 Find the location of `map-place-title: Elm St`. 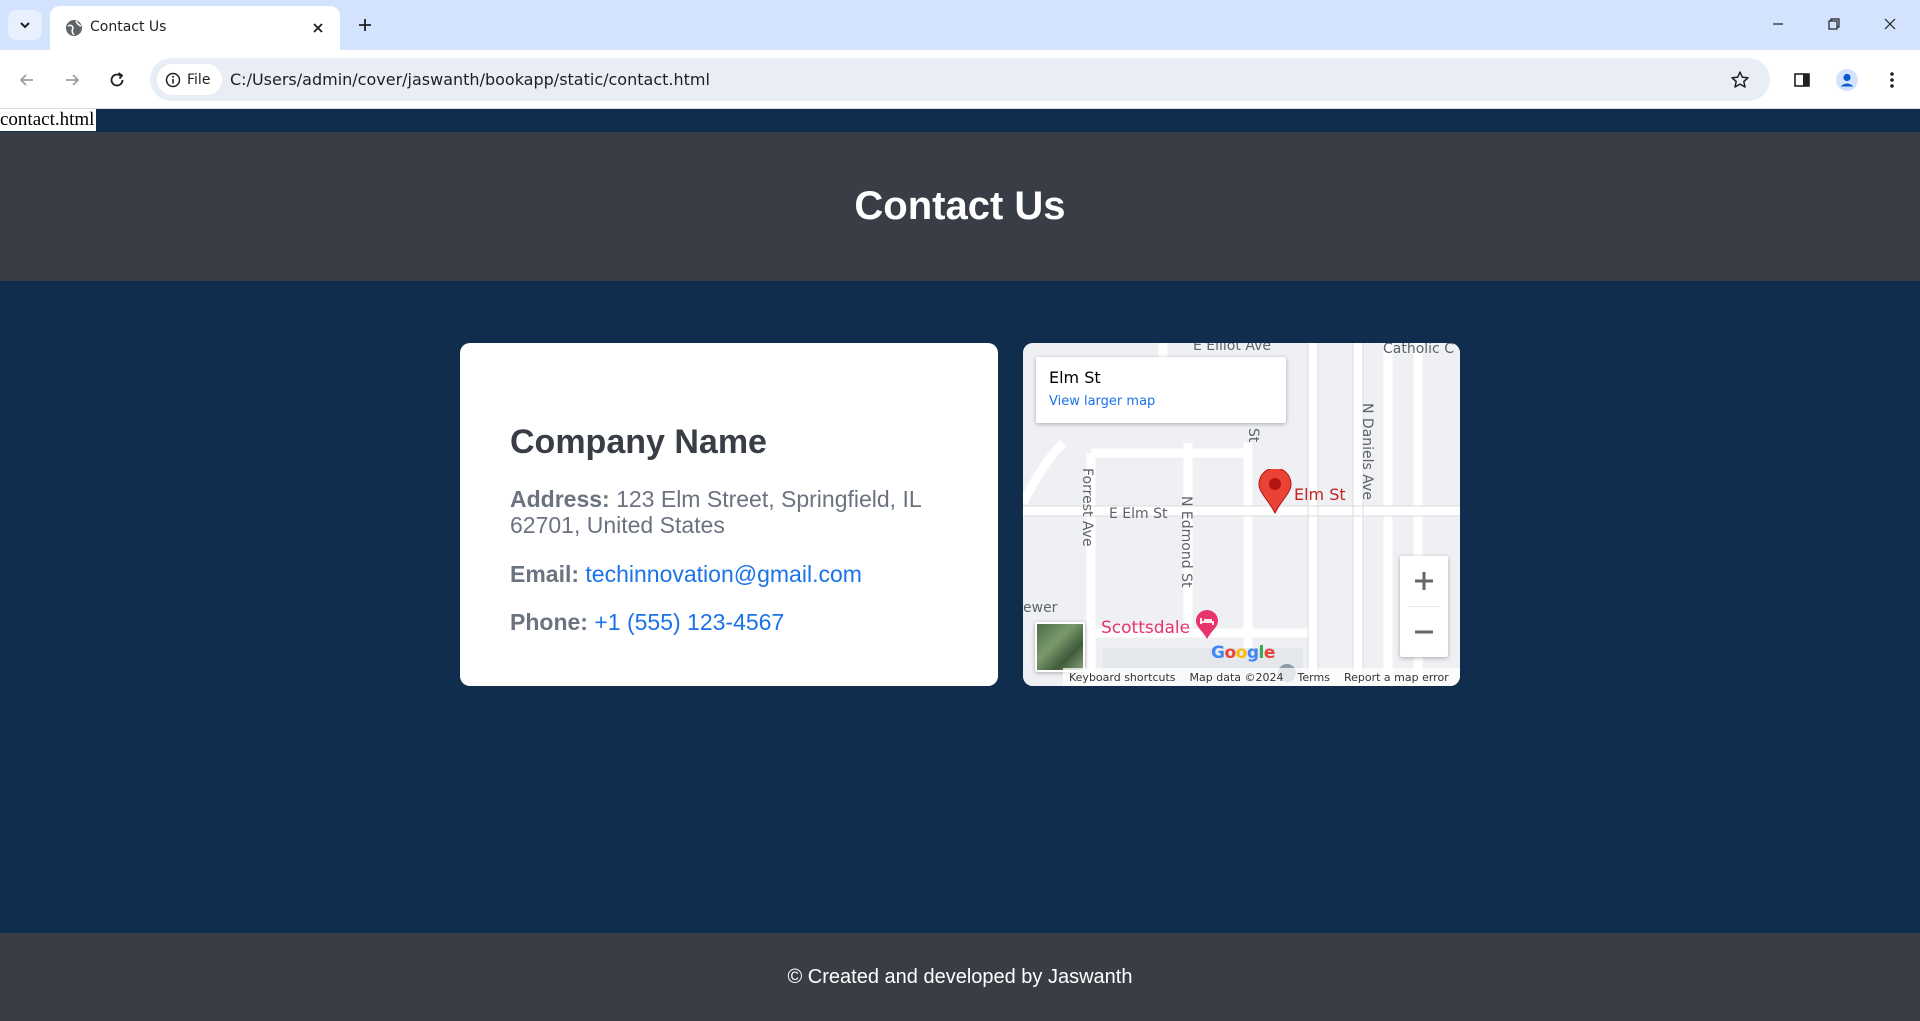

map-place-title: Elm St is located at coordinates (1075, 377).